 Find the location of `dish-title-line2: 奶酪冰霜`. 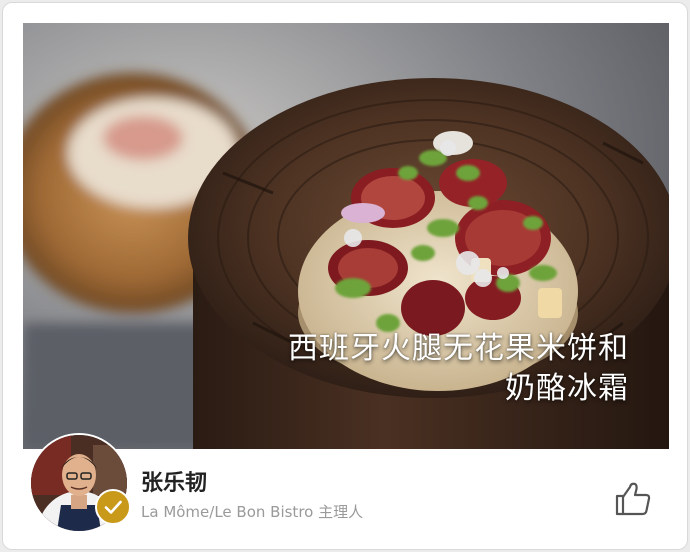

dish-title-line2: 奶酪冰霜 is located at coordinates (567, 388).